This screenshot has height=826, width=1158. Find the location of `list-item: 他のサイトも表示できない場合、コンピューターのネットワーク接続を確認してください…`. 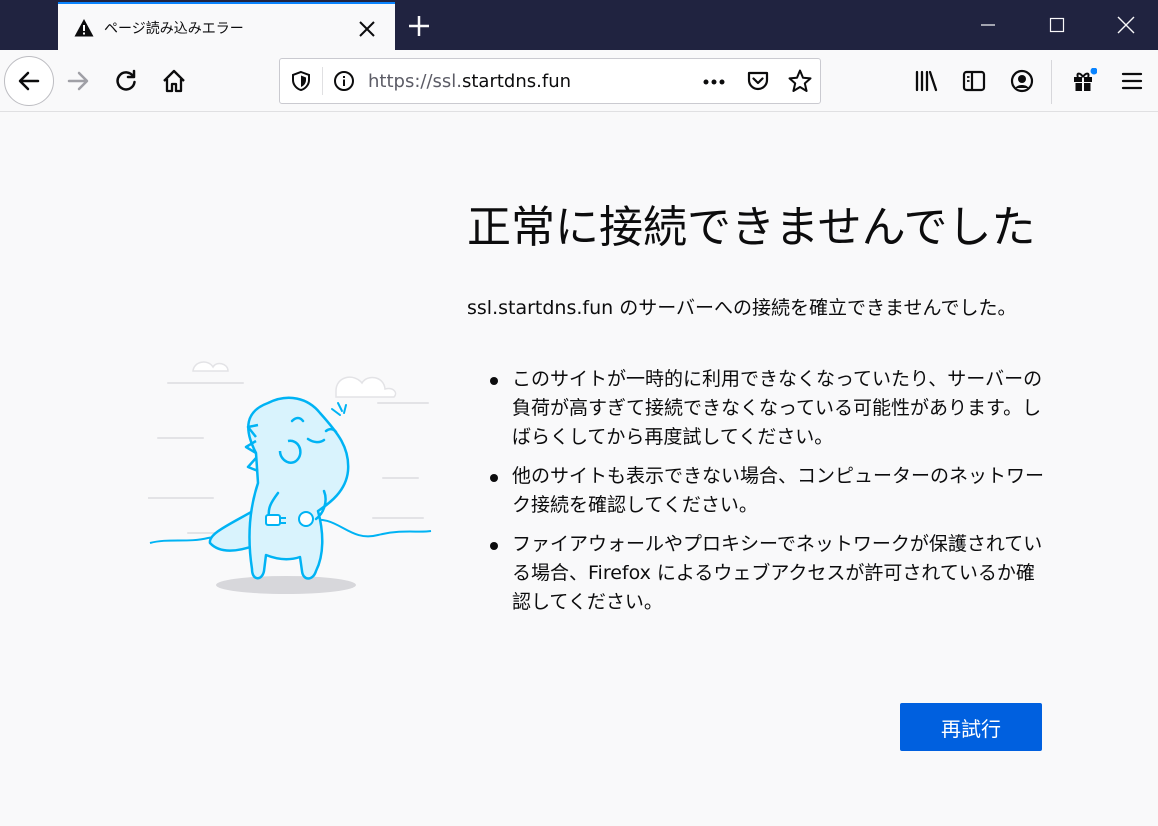

list-item: 他のサイトも表示できない場合、コンピューターのネットワーク接続を確認してください… is located at coordinates (770, 491).